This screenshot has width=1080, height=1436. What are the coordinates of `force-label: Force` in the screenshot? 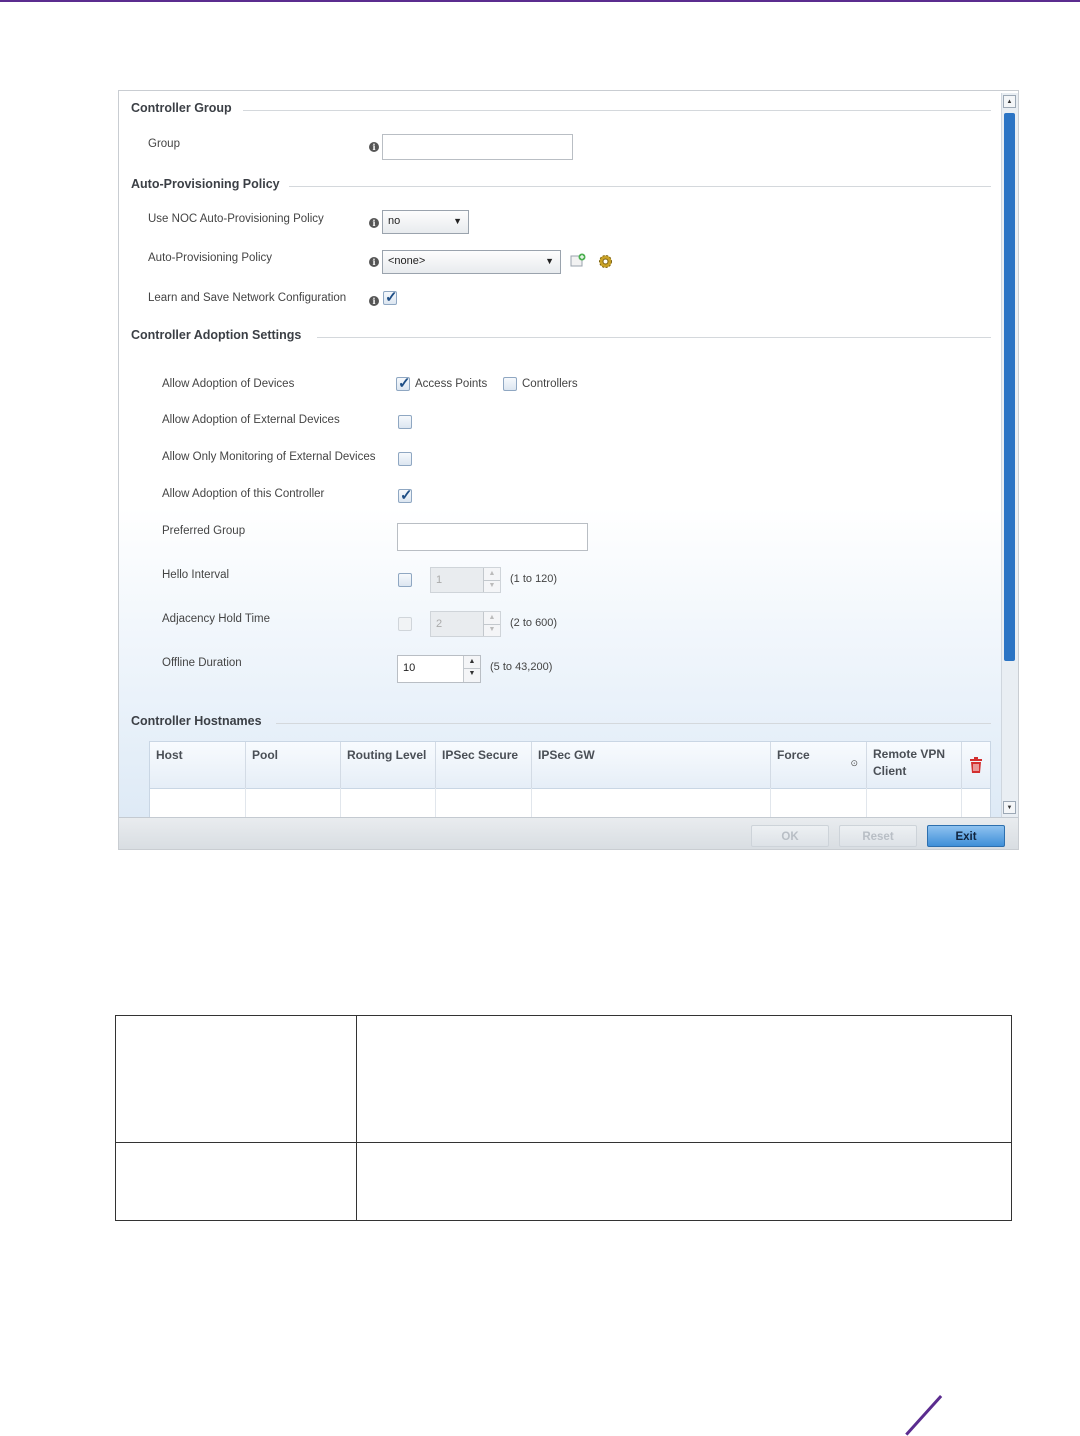 It's located at (793, 755).